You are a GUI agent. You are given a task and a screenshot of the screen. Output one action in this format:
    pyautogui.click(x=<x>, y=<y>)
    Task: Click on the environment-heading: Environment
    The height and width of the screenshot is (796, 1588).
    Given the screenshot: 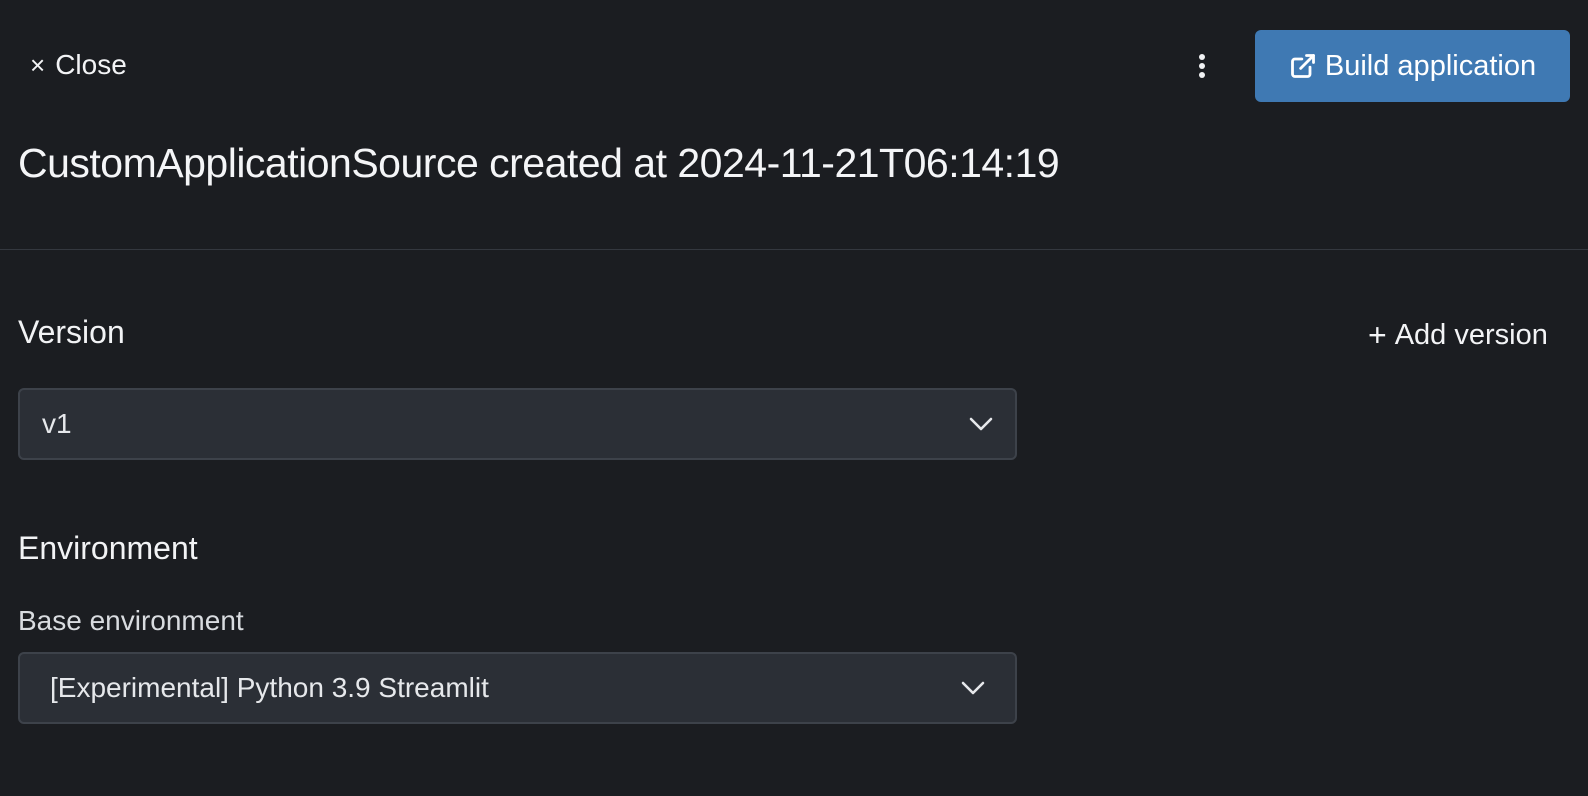 What is the action you would take?
    pyautogui.click(x=108, y=548)
    